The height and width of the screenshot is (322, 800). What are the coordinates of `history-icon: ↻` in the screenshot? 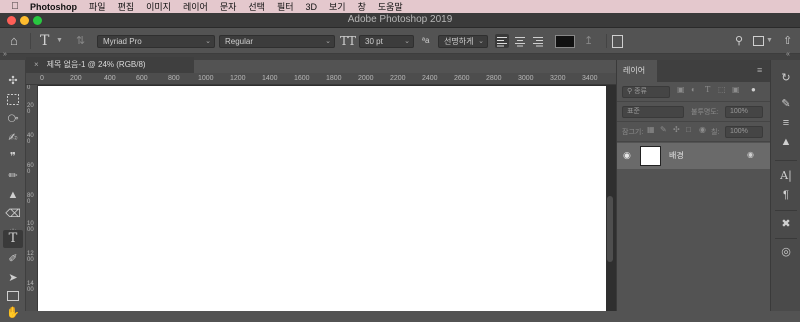 It's located at (786, 78).